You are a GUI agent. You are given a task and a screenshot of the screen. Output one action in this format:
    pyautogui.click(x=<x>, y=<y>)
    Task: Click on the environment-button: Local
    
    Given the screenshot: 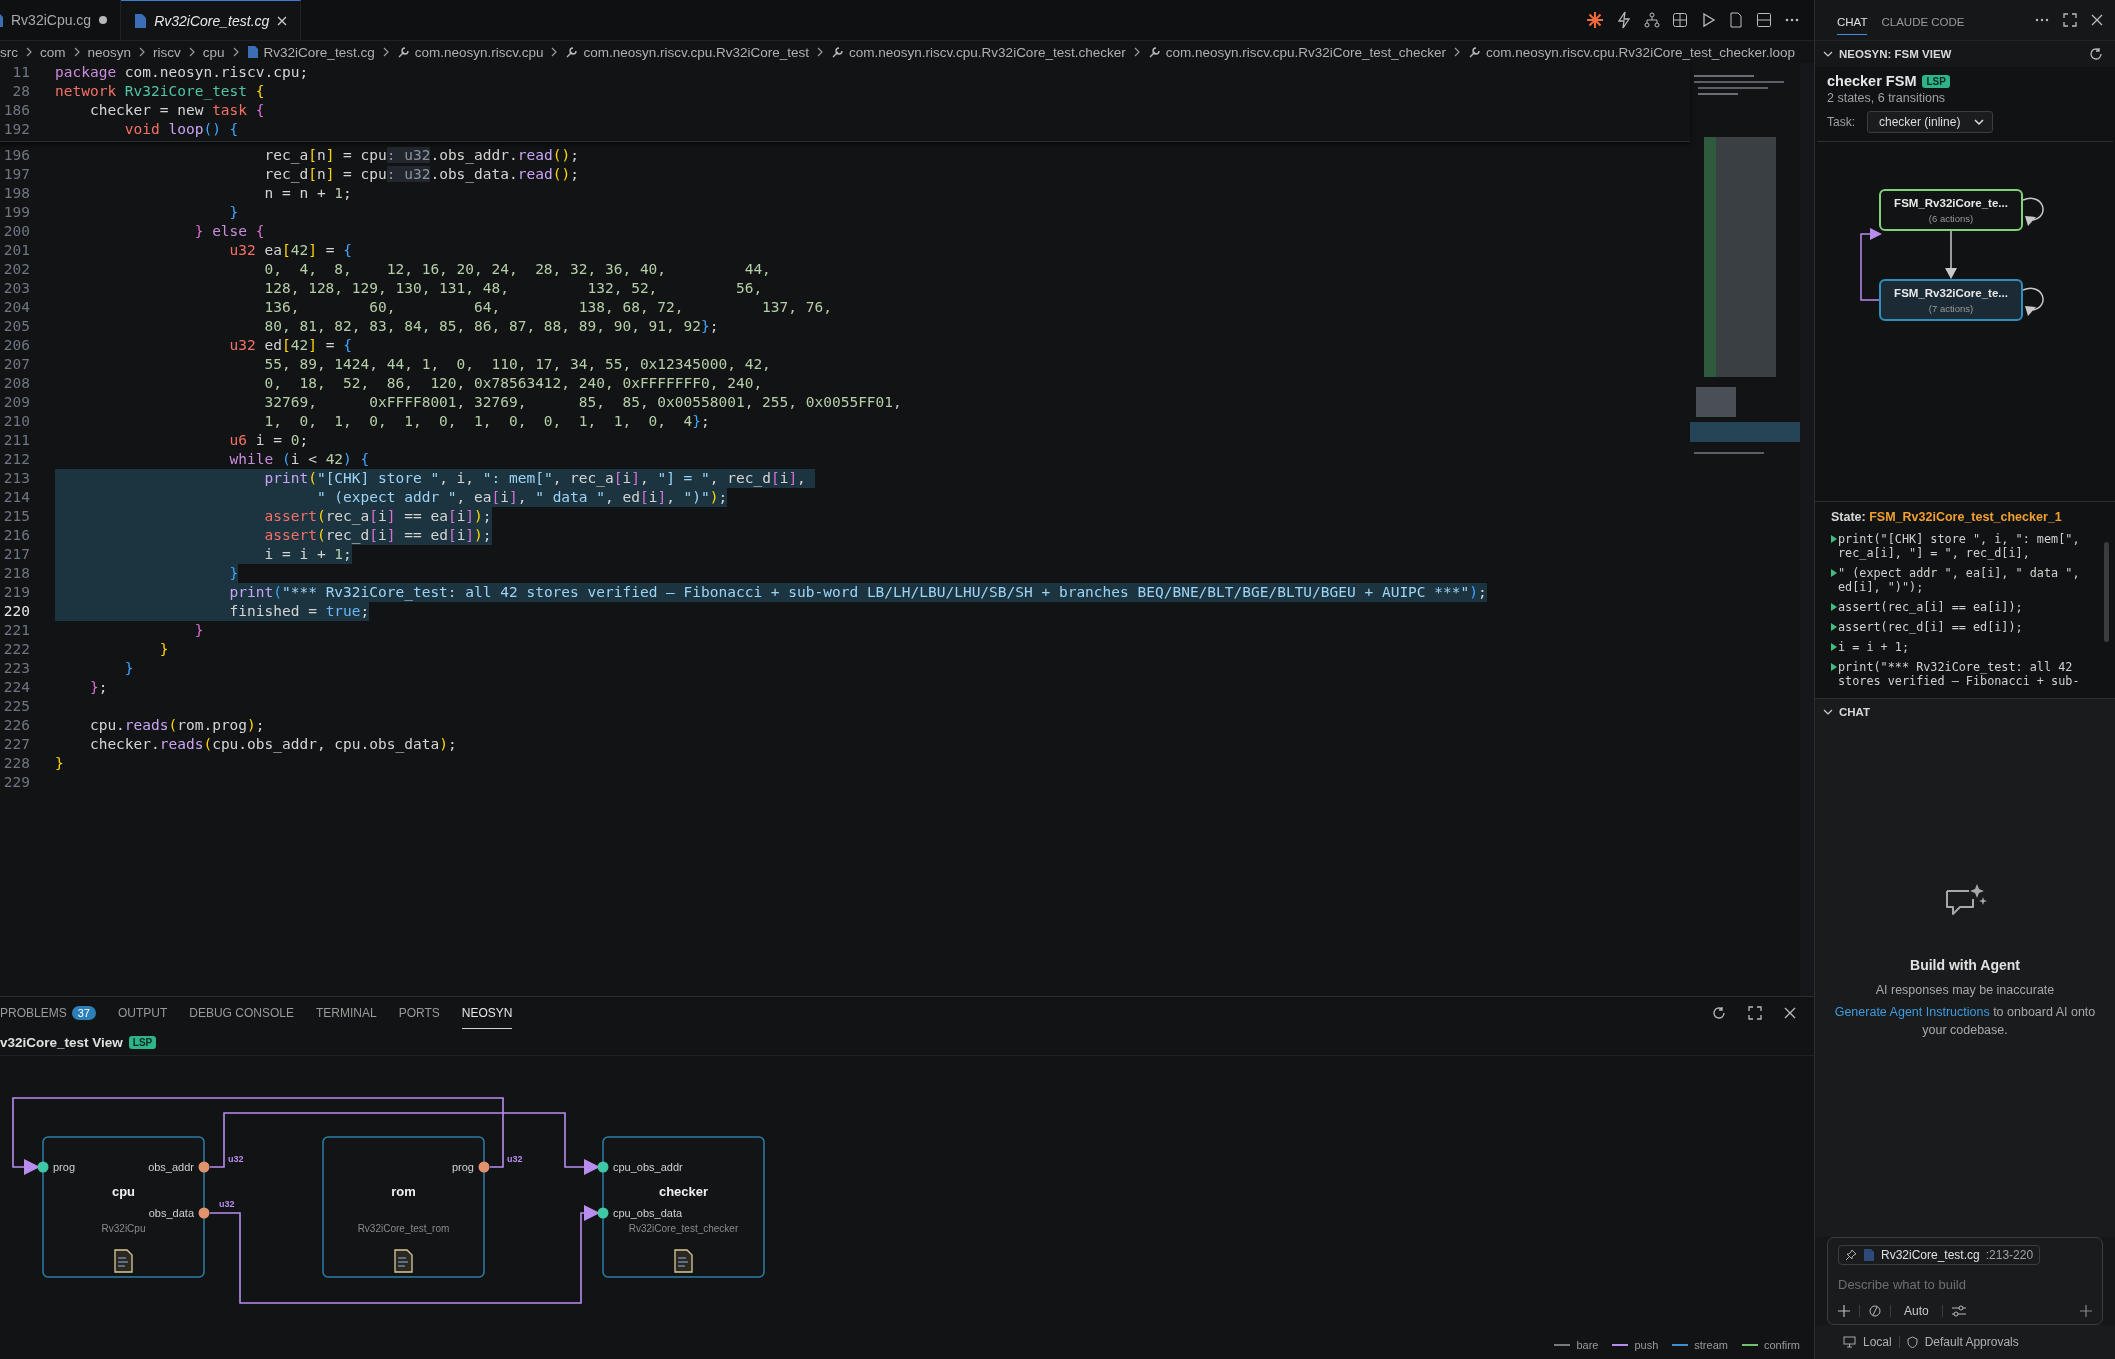 What is the action you would take?
    pyautogui.click(x=1877, y=1342)
    